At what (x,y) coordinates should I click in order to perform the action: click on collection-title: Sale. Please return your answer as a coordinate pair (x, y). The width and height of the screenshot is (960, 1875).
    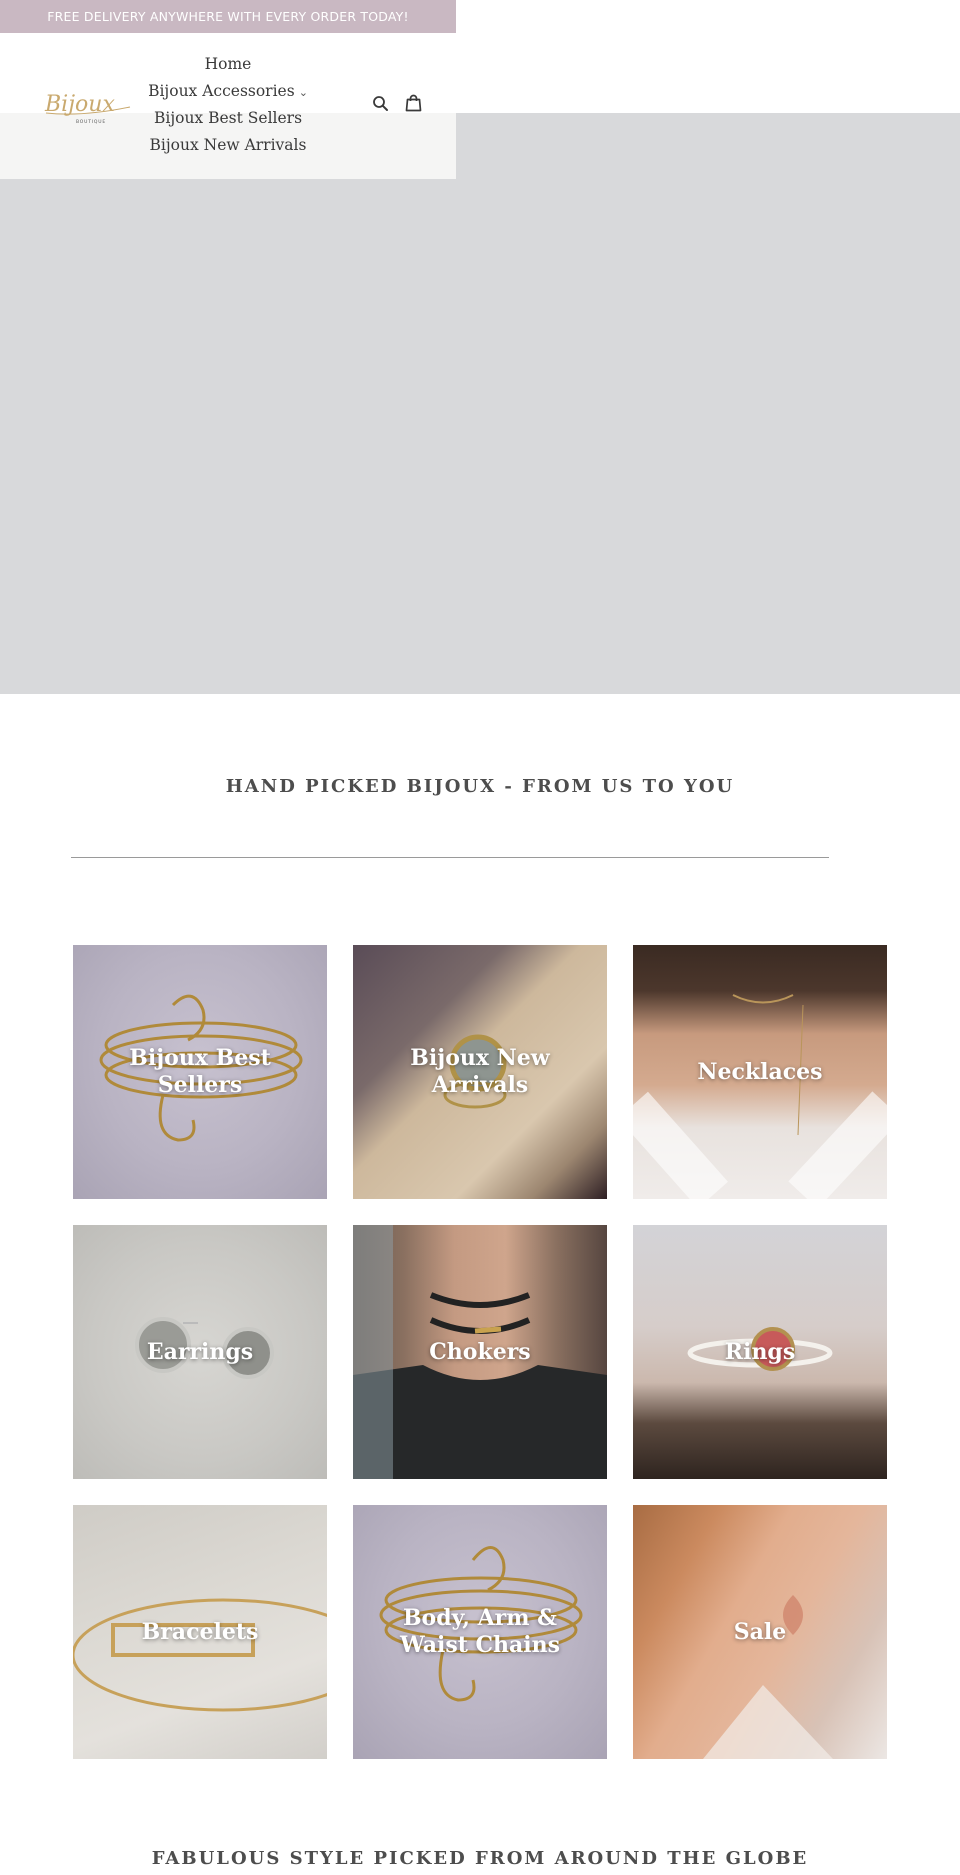
    Looking at the image, I should click on (760, 1631).